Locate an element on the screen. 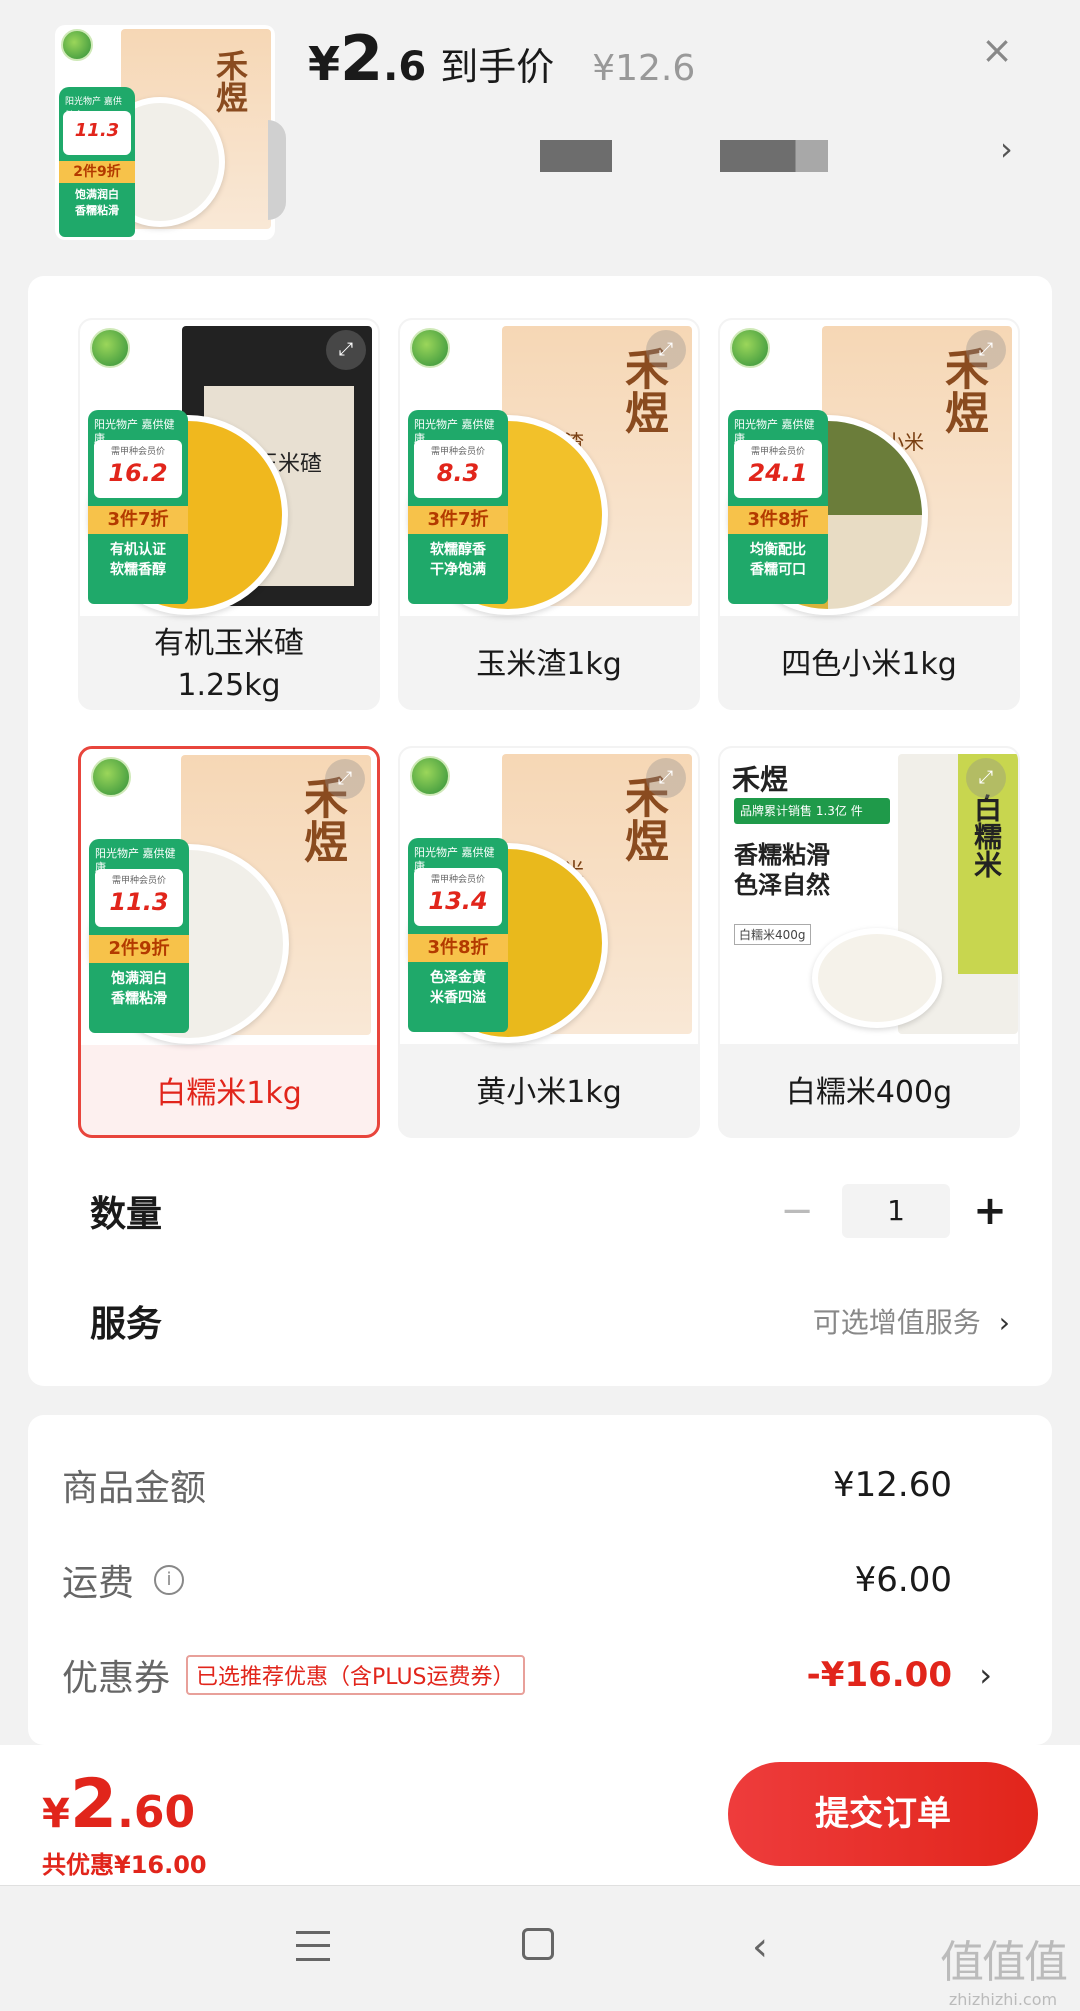 The height and width of the screenshot is (2011, 1080). badge-features: 均衡配比 香糯可口 is located at coordinates (778, 560).